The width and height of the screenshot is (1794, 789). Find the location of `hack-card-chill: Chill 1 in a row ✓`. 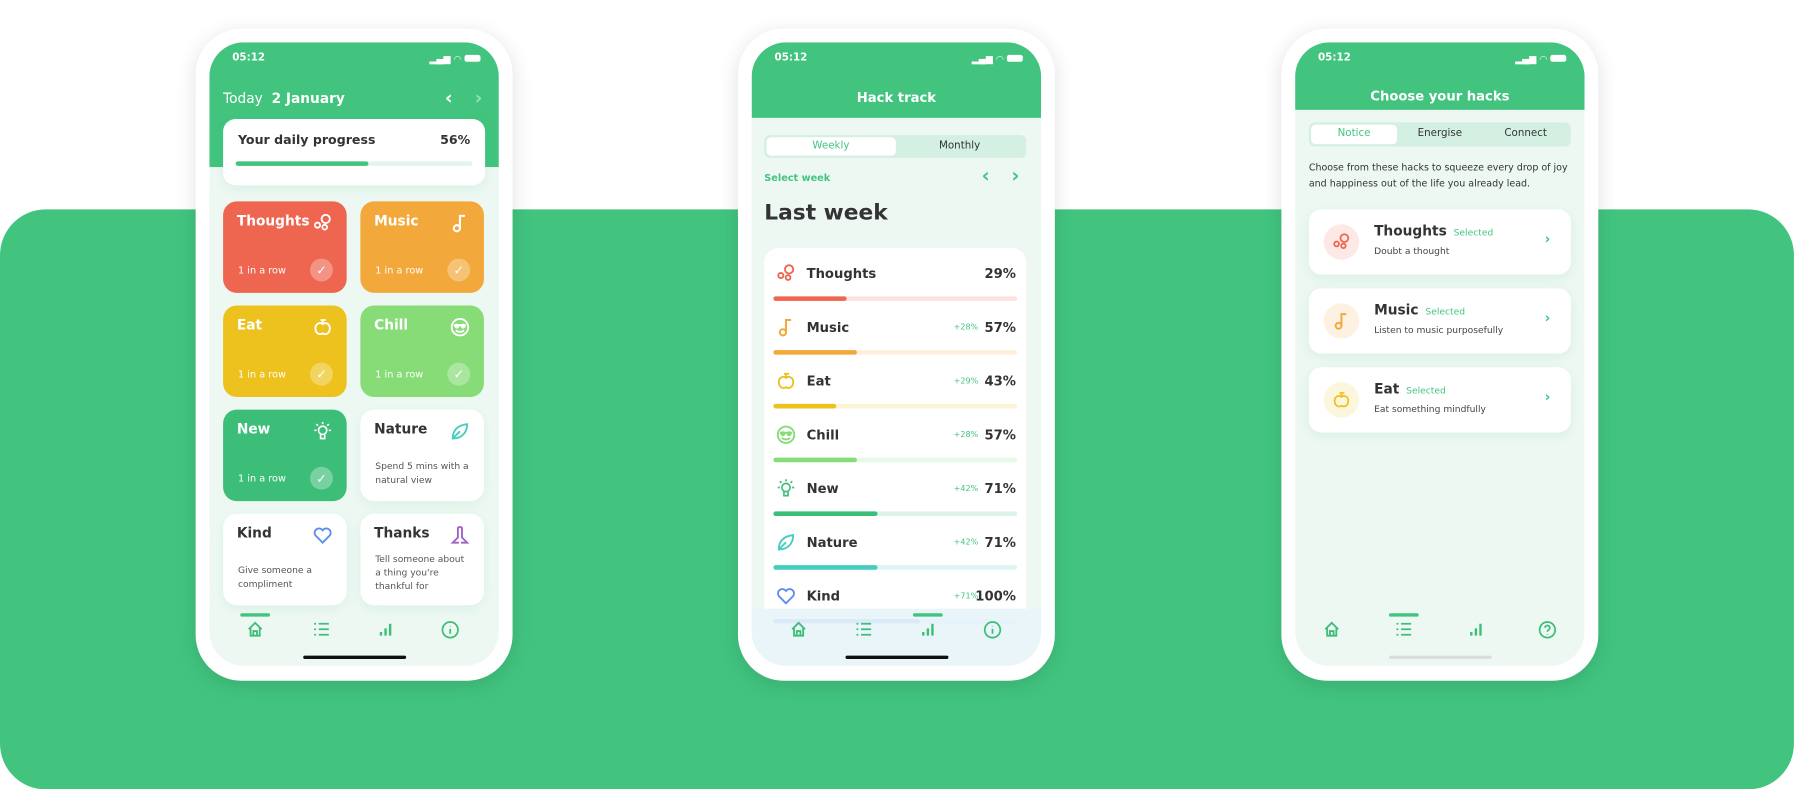

hack-card-chill: Chill 1 in a row ✓ is located at coordinates (422, 351).